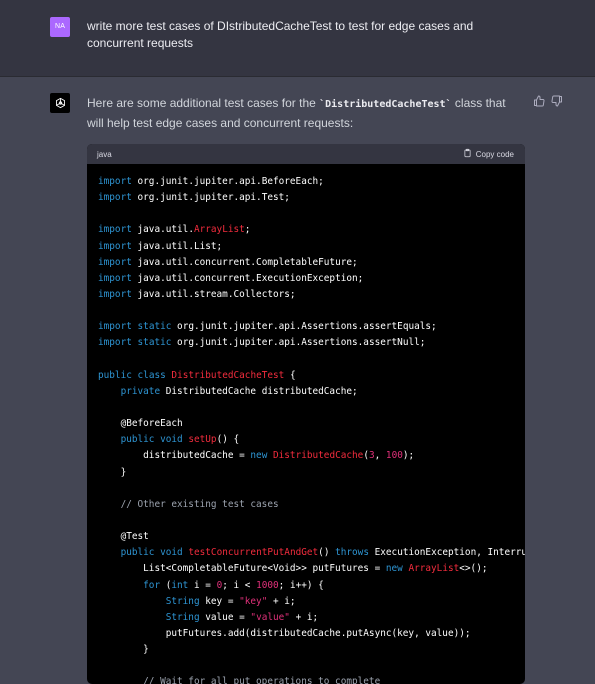  I want to click on user-avatar: NA, so click(60, 27).